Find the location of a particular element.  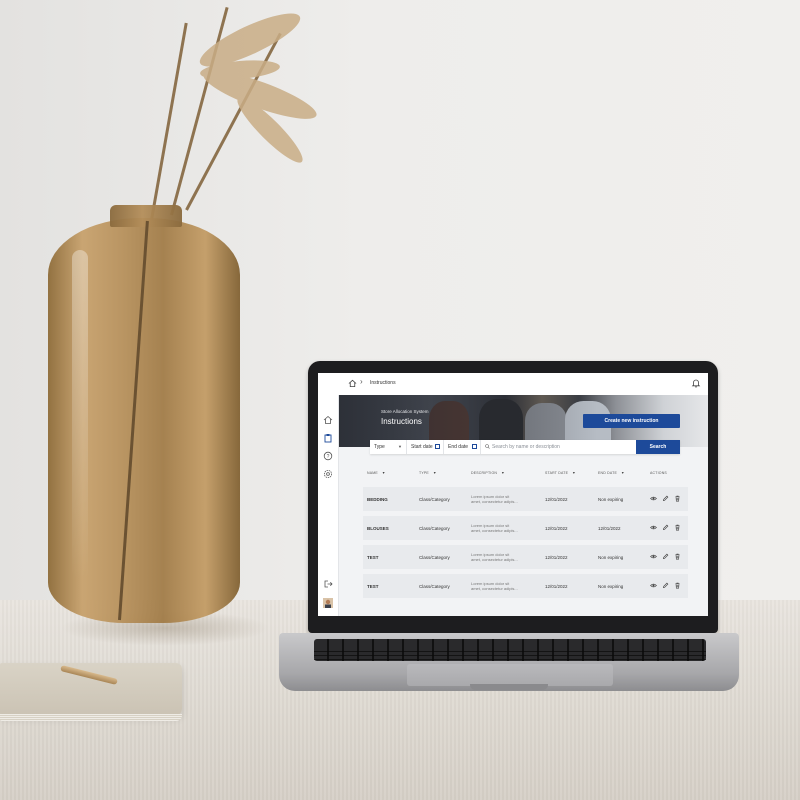

chevron-down-icon: ▼ is located at coordinates (400, 446).